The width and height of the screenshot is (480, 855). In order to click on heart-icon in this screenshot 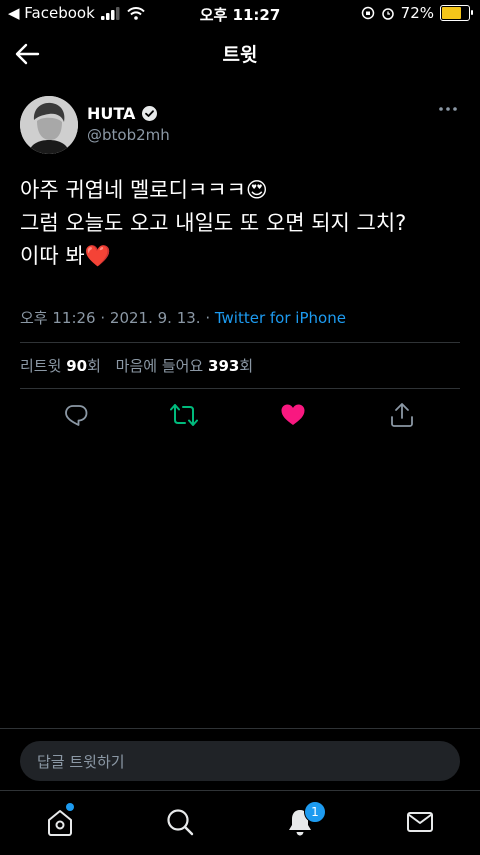, I will do `click(293, 414)`.